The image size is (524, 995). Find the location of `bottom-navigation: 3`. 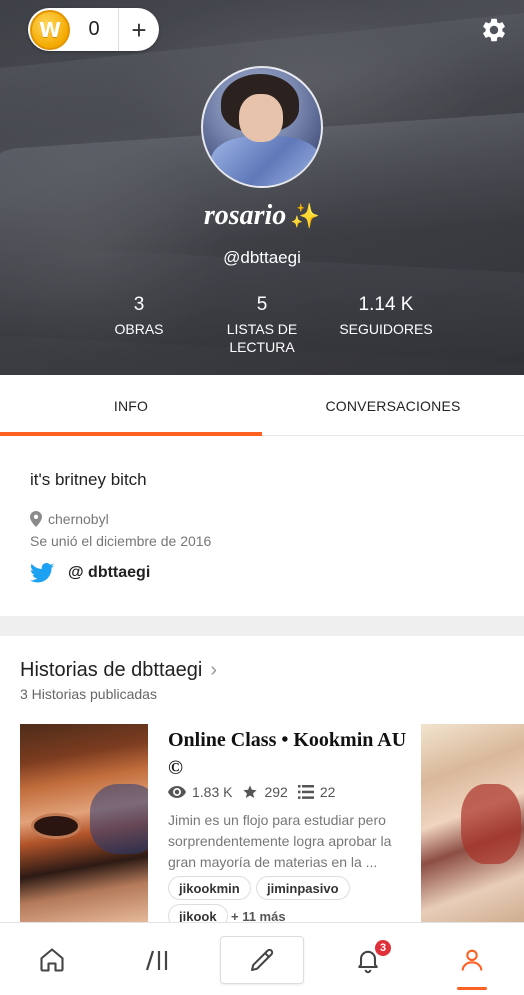

bottom-navigation: 3 is located at coordinates (262, 958).